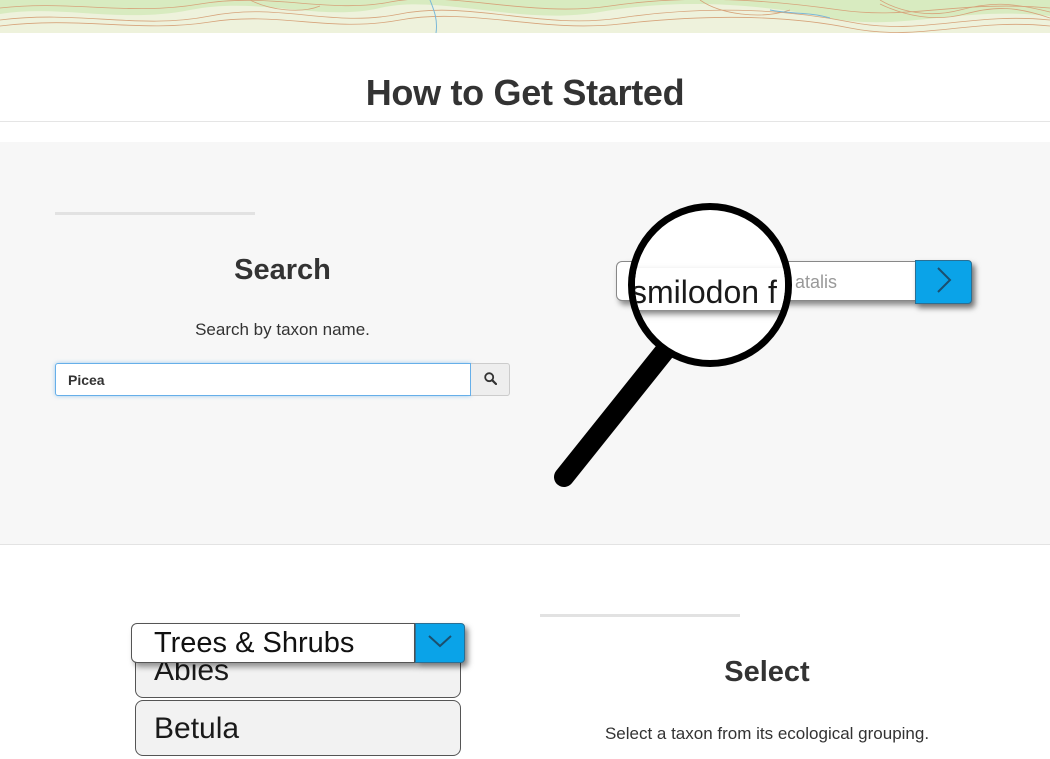 The width and height of the screenshot is (1050, 759). I want to click on search-icon, so click(490, 379).